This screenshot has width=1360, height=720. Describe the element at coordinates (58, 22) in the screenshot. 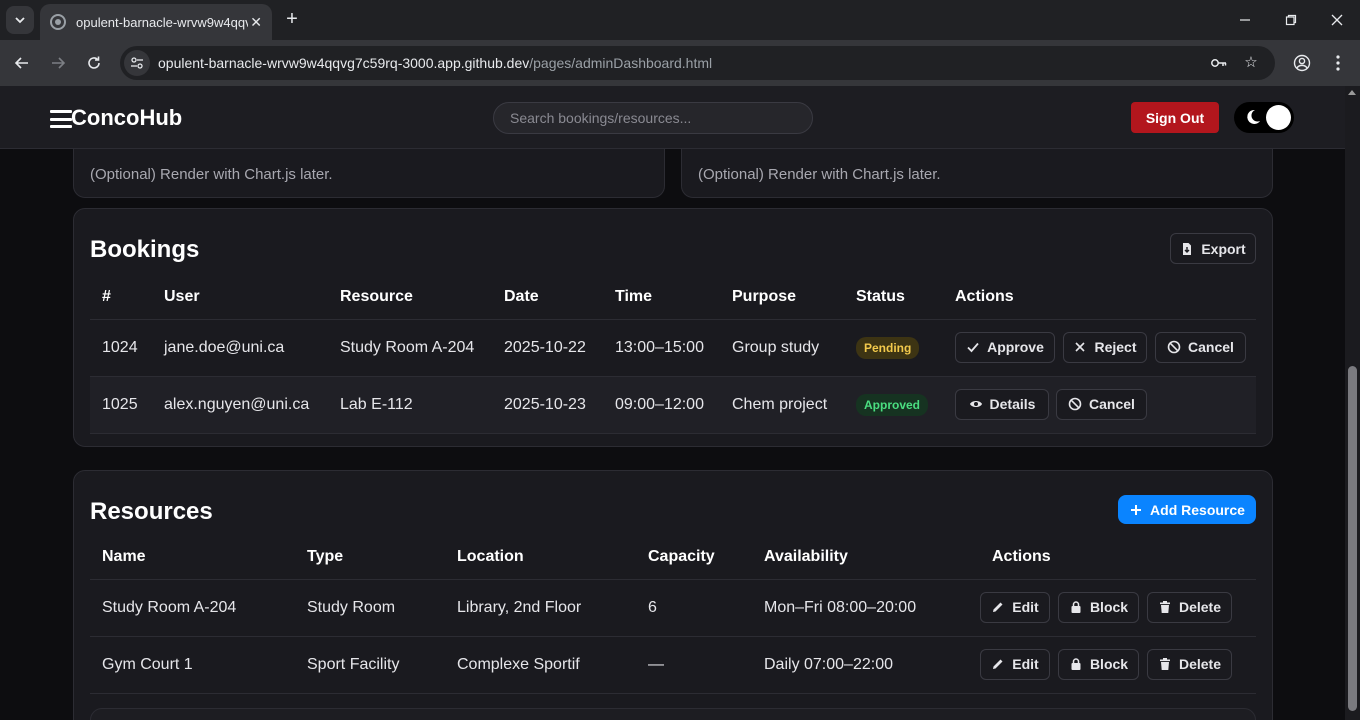

I see `globe-icon` at that location.